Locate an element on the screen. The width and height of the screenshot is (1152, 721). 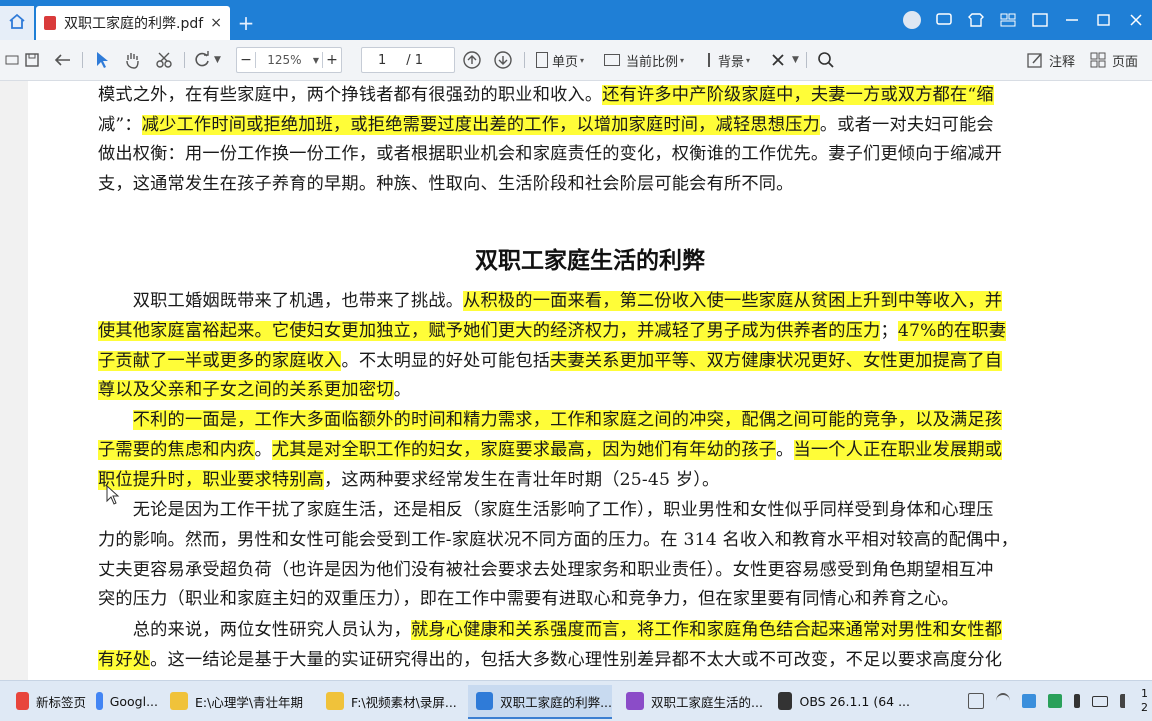
rotate-icon: ▼ is located at coordinates (206, 60).